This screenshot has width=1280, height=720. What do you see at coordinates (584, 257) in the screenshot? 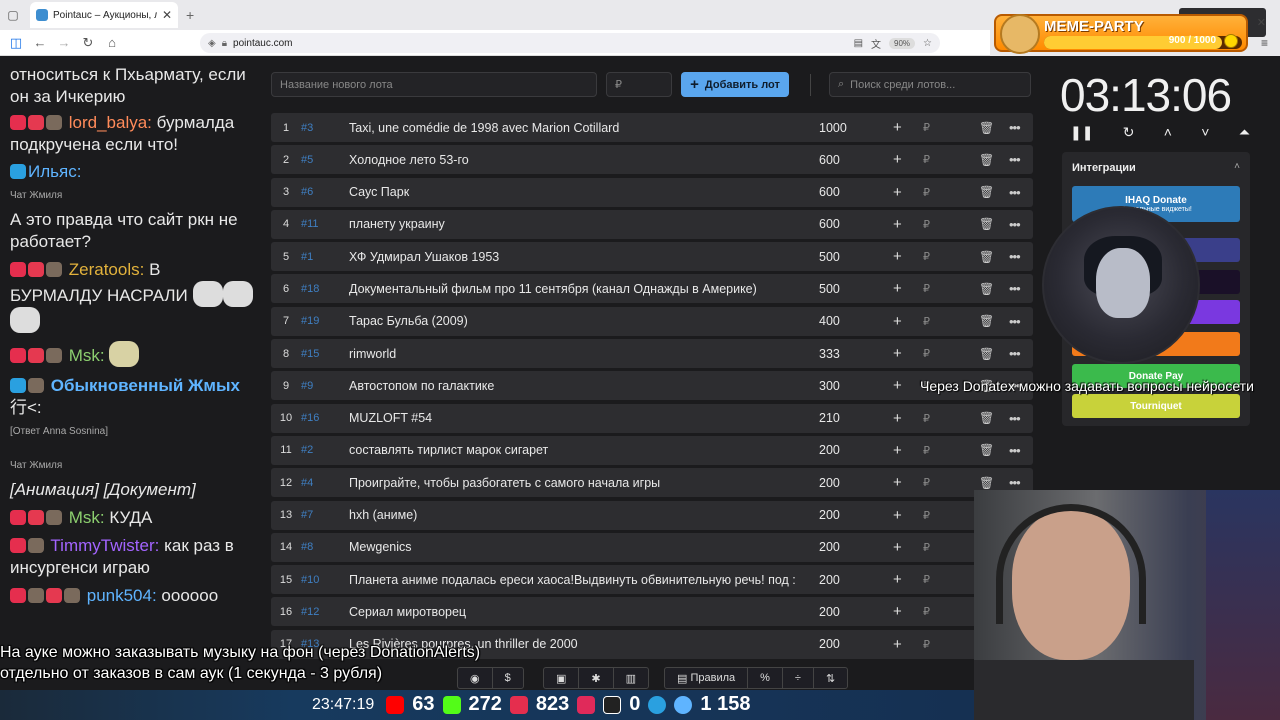
I see `lot-name: ХФ Удмирал Ушаков 1953` at bounding box center [584, 257].